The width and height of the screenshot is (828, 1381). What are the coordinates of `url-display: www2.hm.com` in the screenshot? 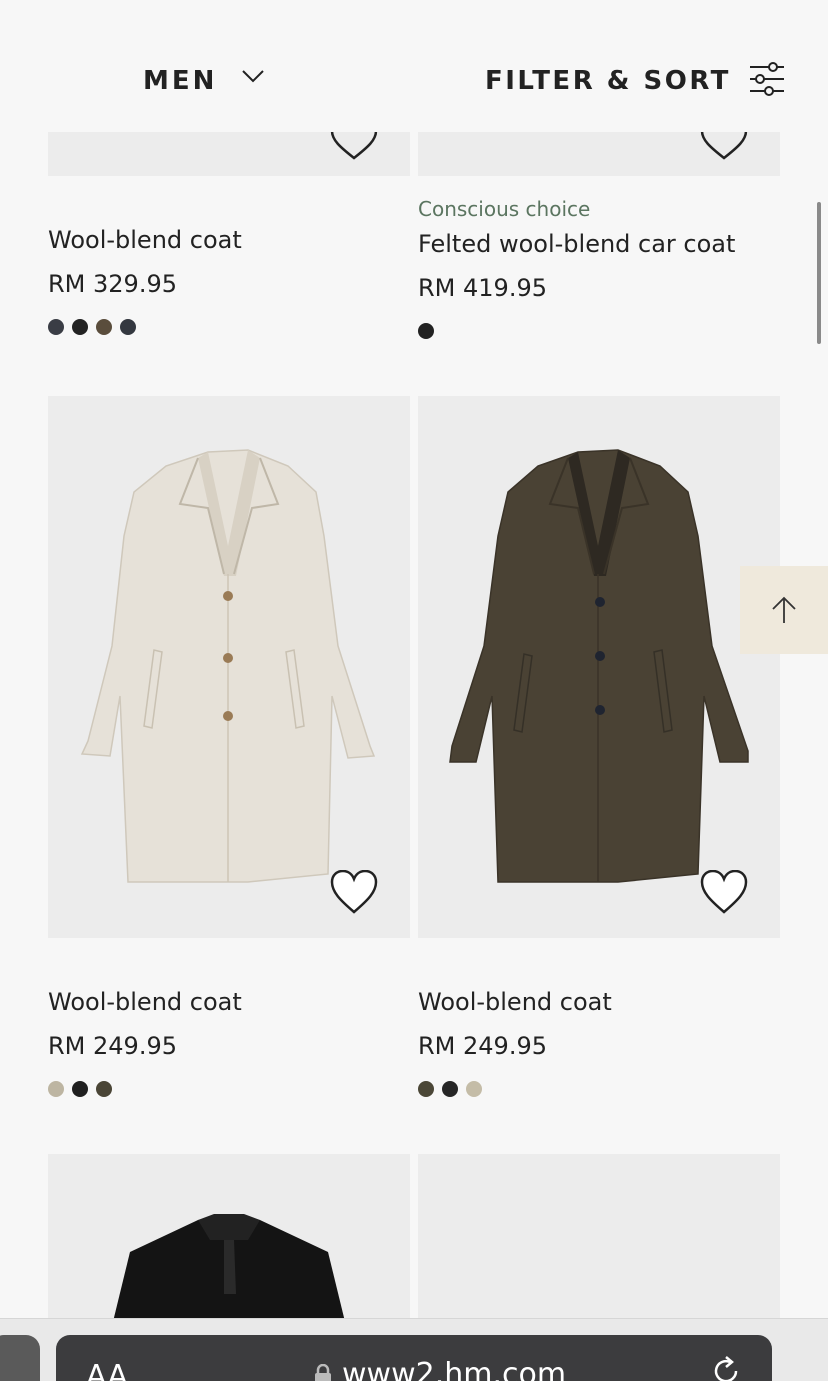 It's located at (440, 1369).